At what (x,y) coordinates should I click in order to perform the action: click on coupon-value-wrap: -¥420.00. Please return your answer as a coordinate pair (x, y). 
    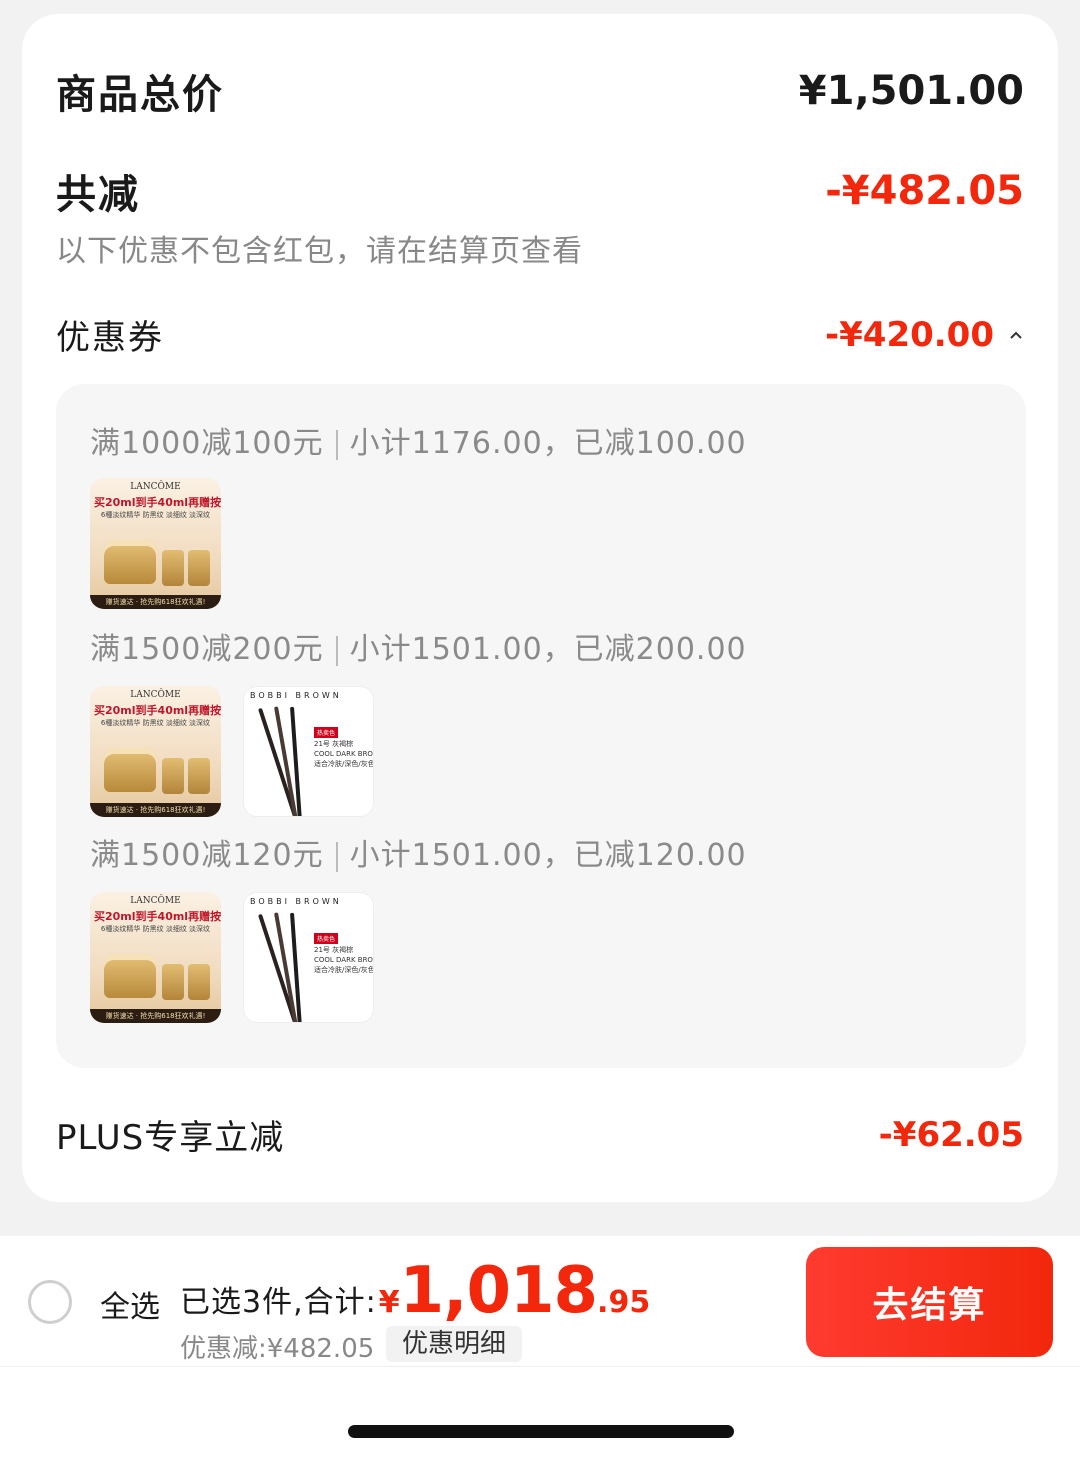
    Looking at the image, I should click on (924, 335).